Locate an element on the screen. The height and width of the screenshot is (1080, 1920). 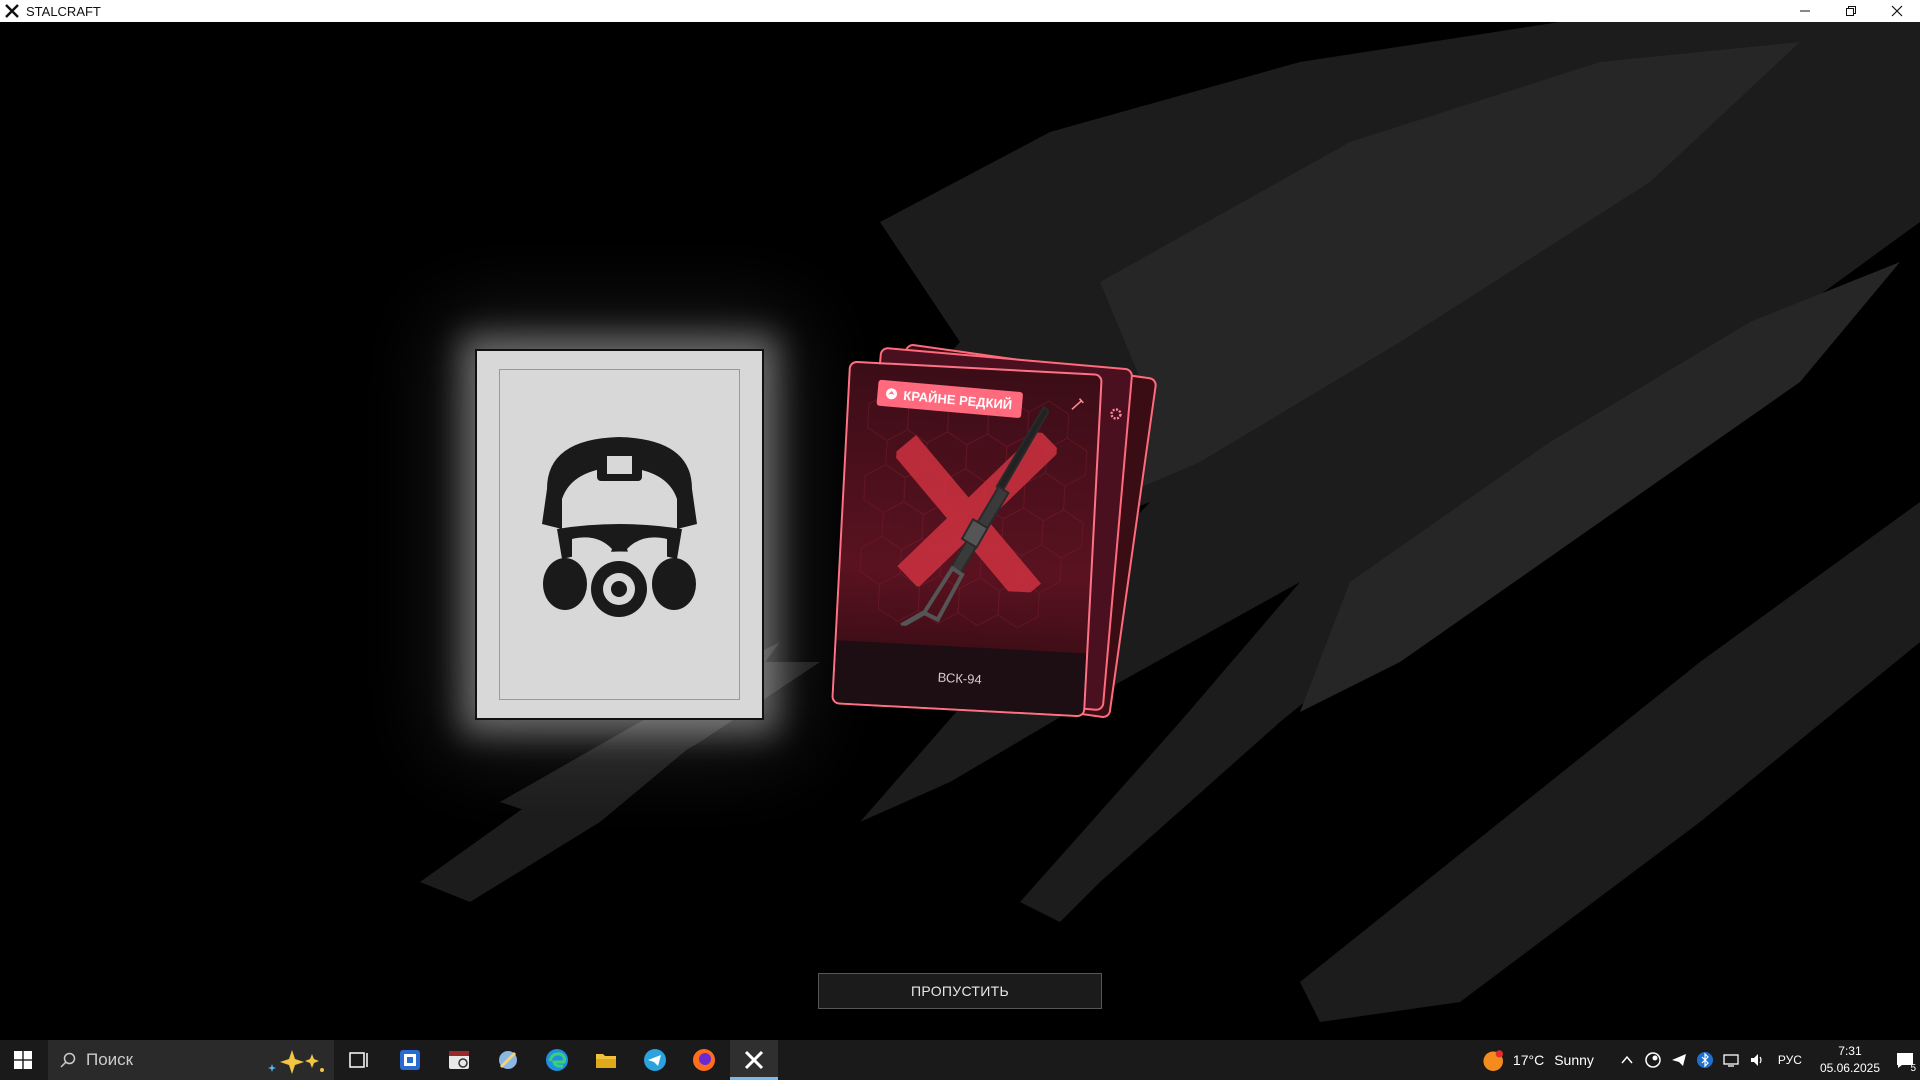
start-button is located at coordinates (23, 1060).